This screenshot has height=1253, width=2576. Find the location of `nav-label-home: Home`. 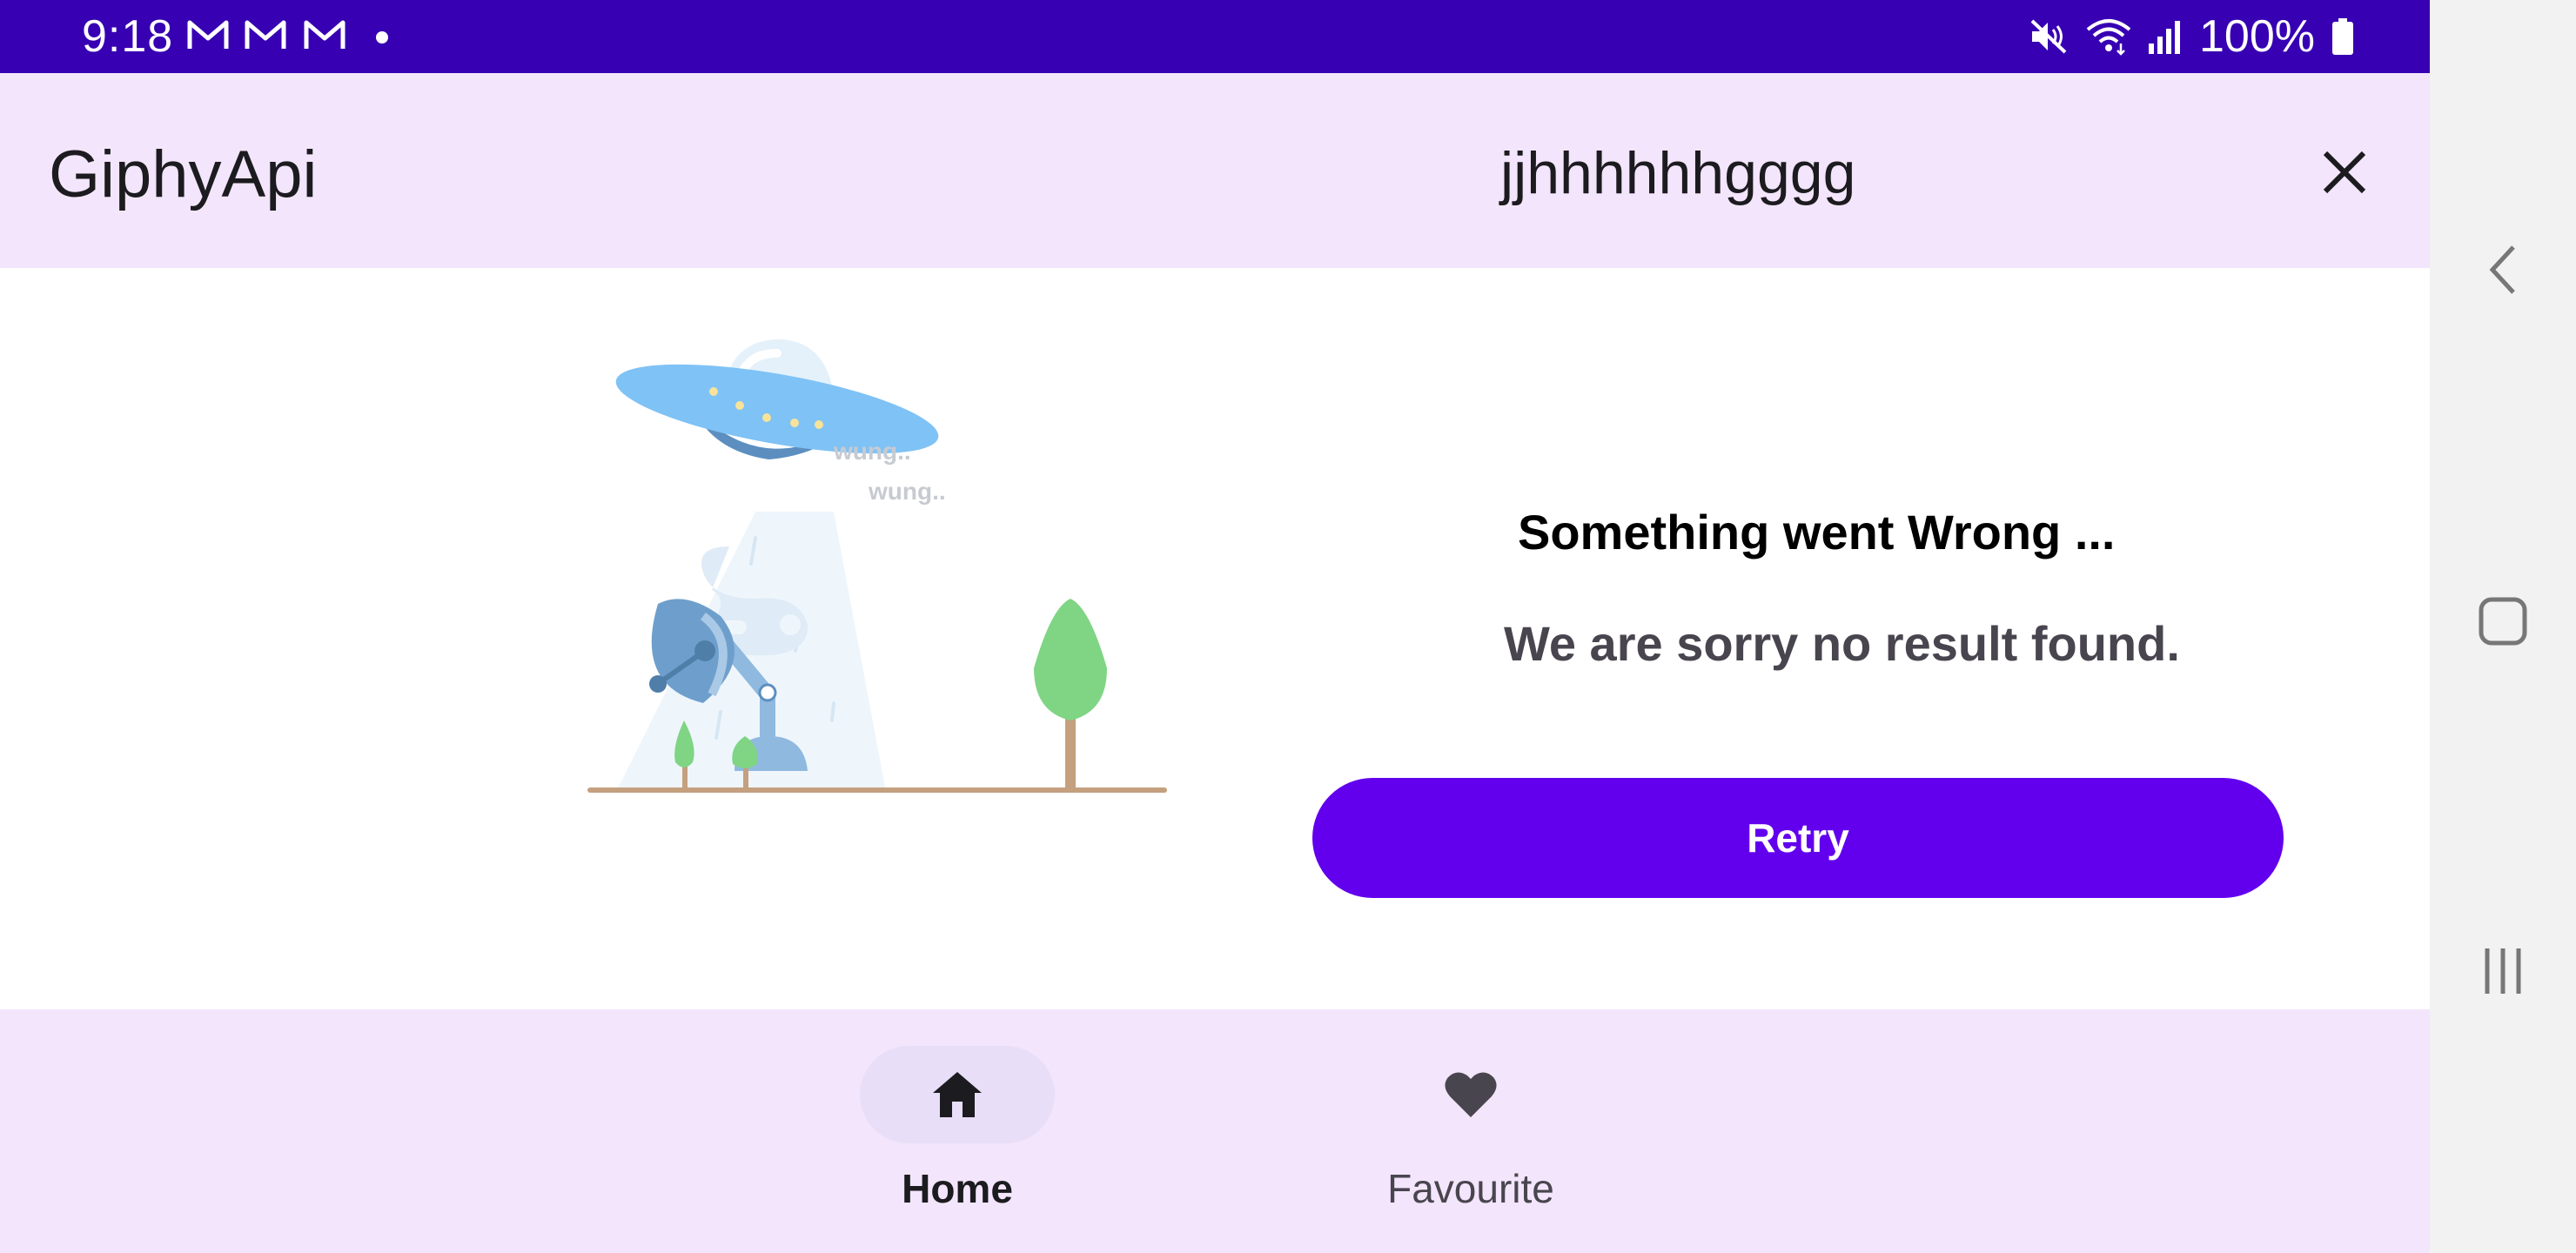

nav-label-home: Home is located at coordinates (958, 1188).